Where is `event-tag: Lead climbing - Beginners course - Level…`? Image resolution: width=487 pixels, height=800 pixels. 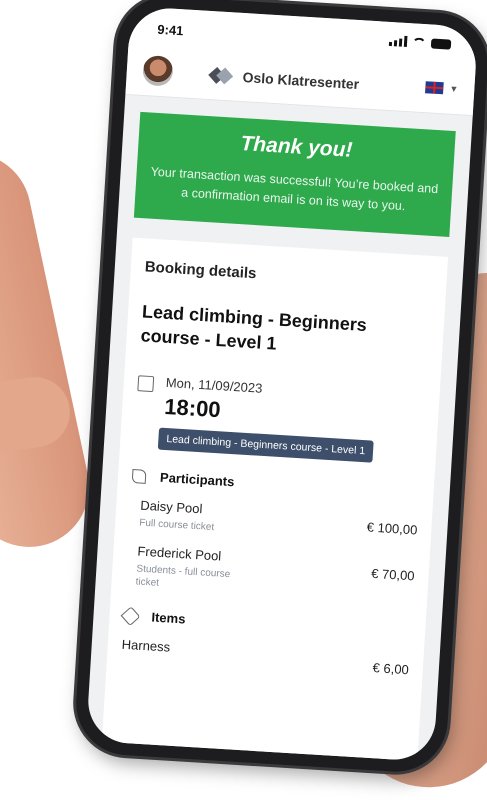
event-tag: Lead climbing - Beginners course - Level… is located at coordinates (265, 445).